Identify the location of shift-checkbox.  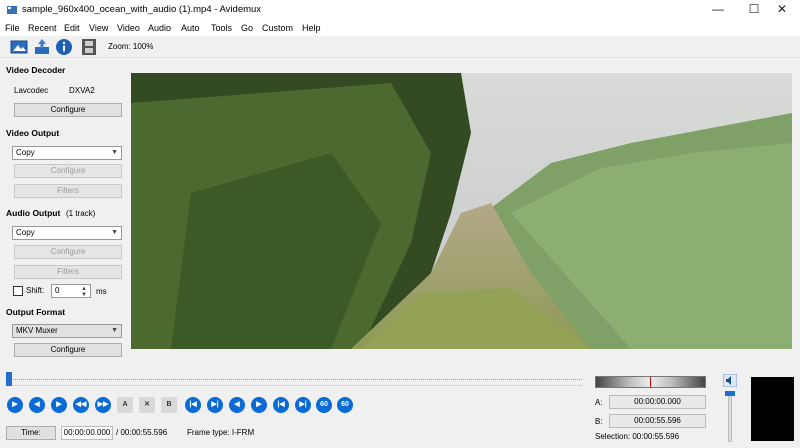
(18, 291).